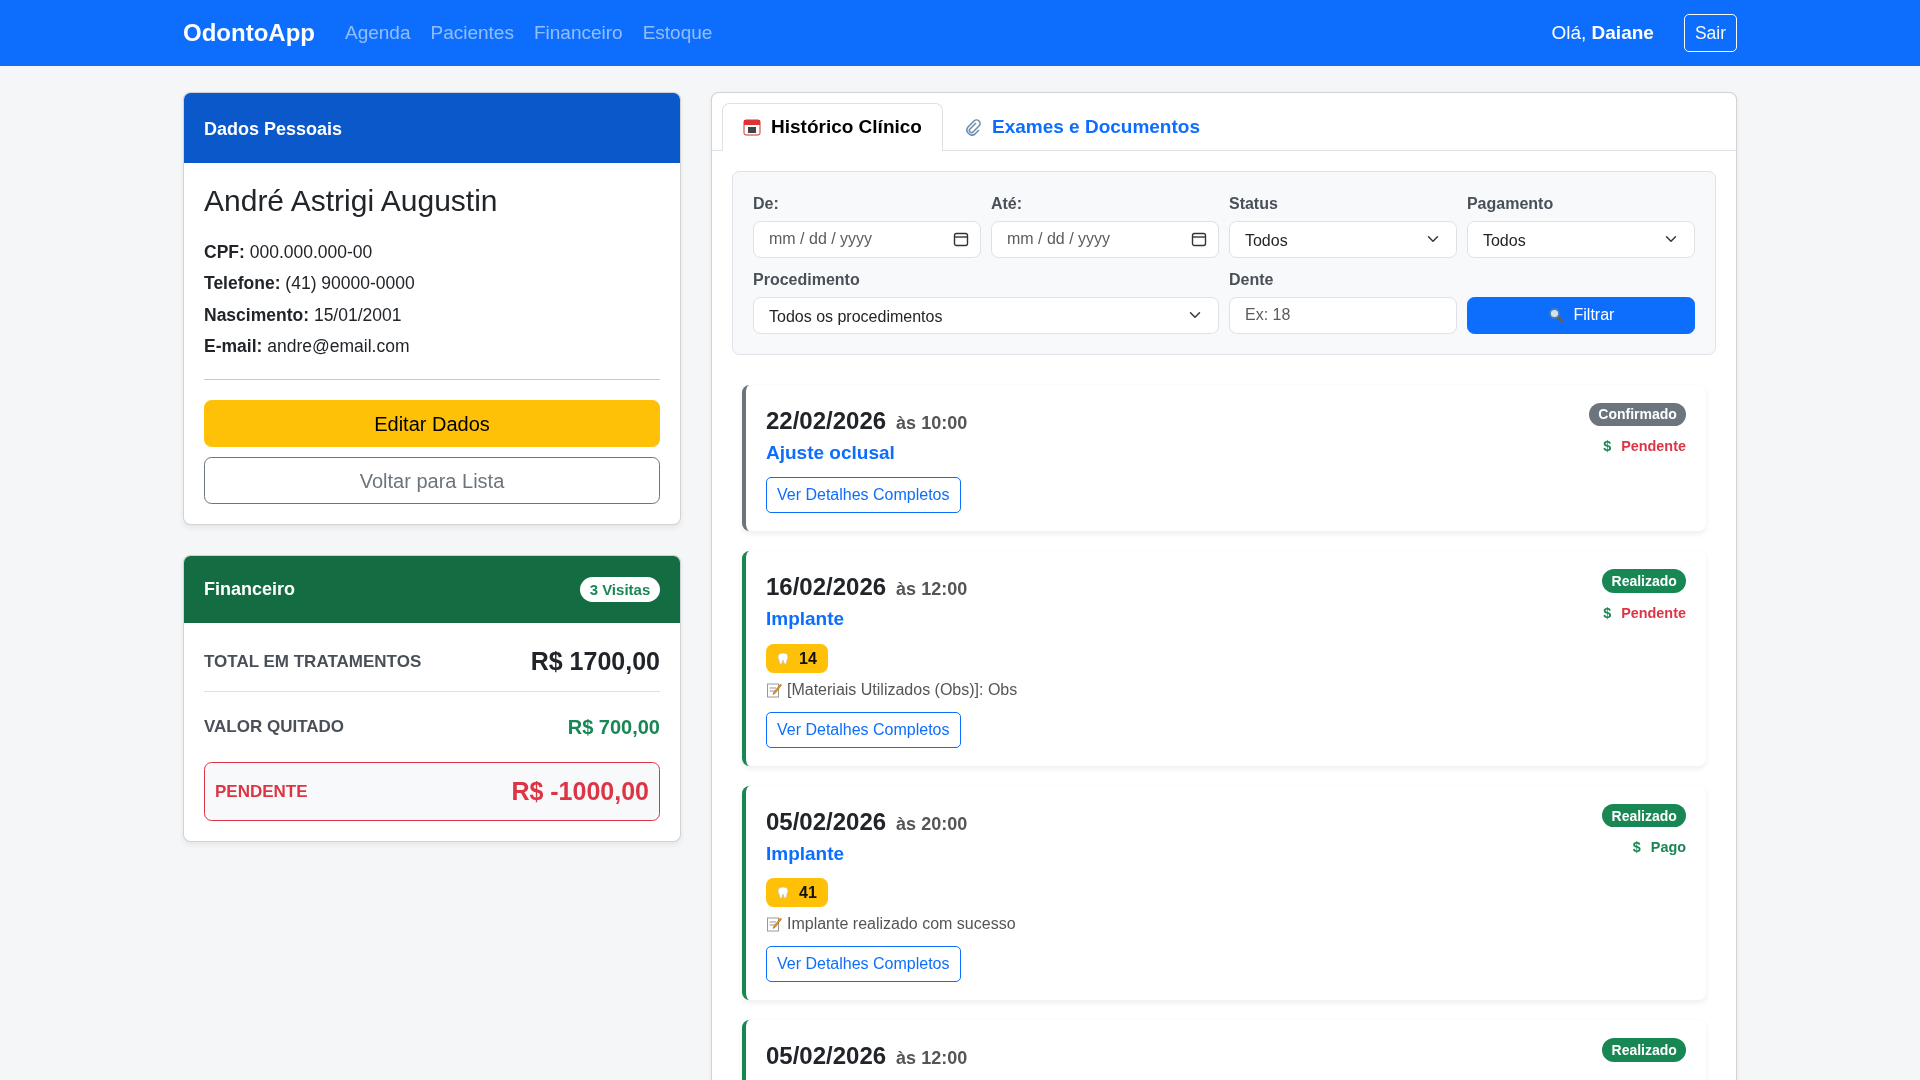 This screenshot has width=1920, height=1080. Describe the element at coordinates (274, 726) in the screenshot. I see `paid-label: VALOR QUITADO` at that location.